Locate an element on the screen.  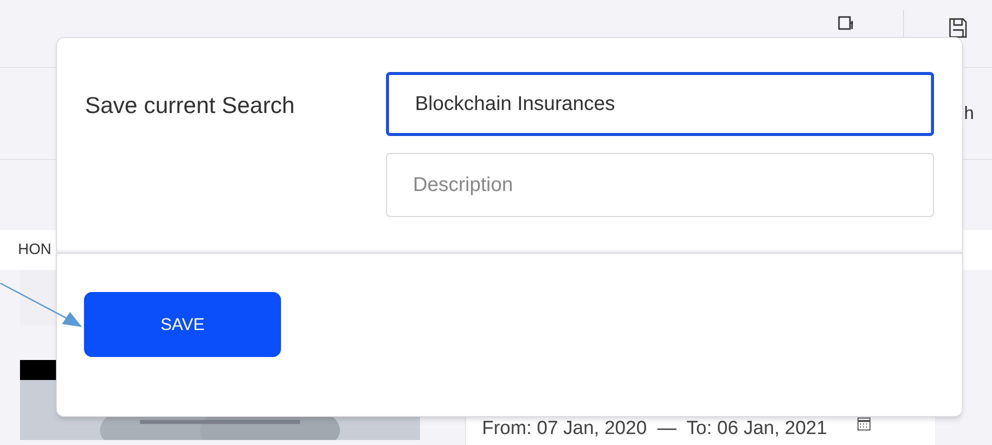
dialog-title: Save current Search is located at coordinates (190, 105).